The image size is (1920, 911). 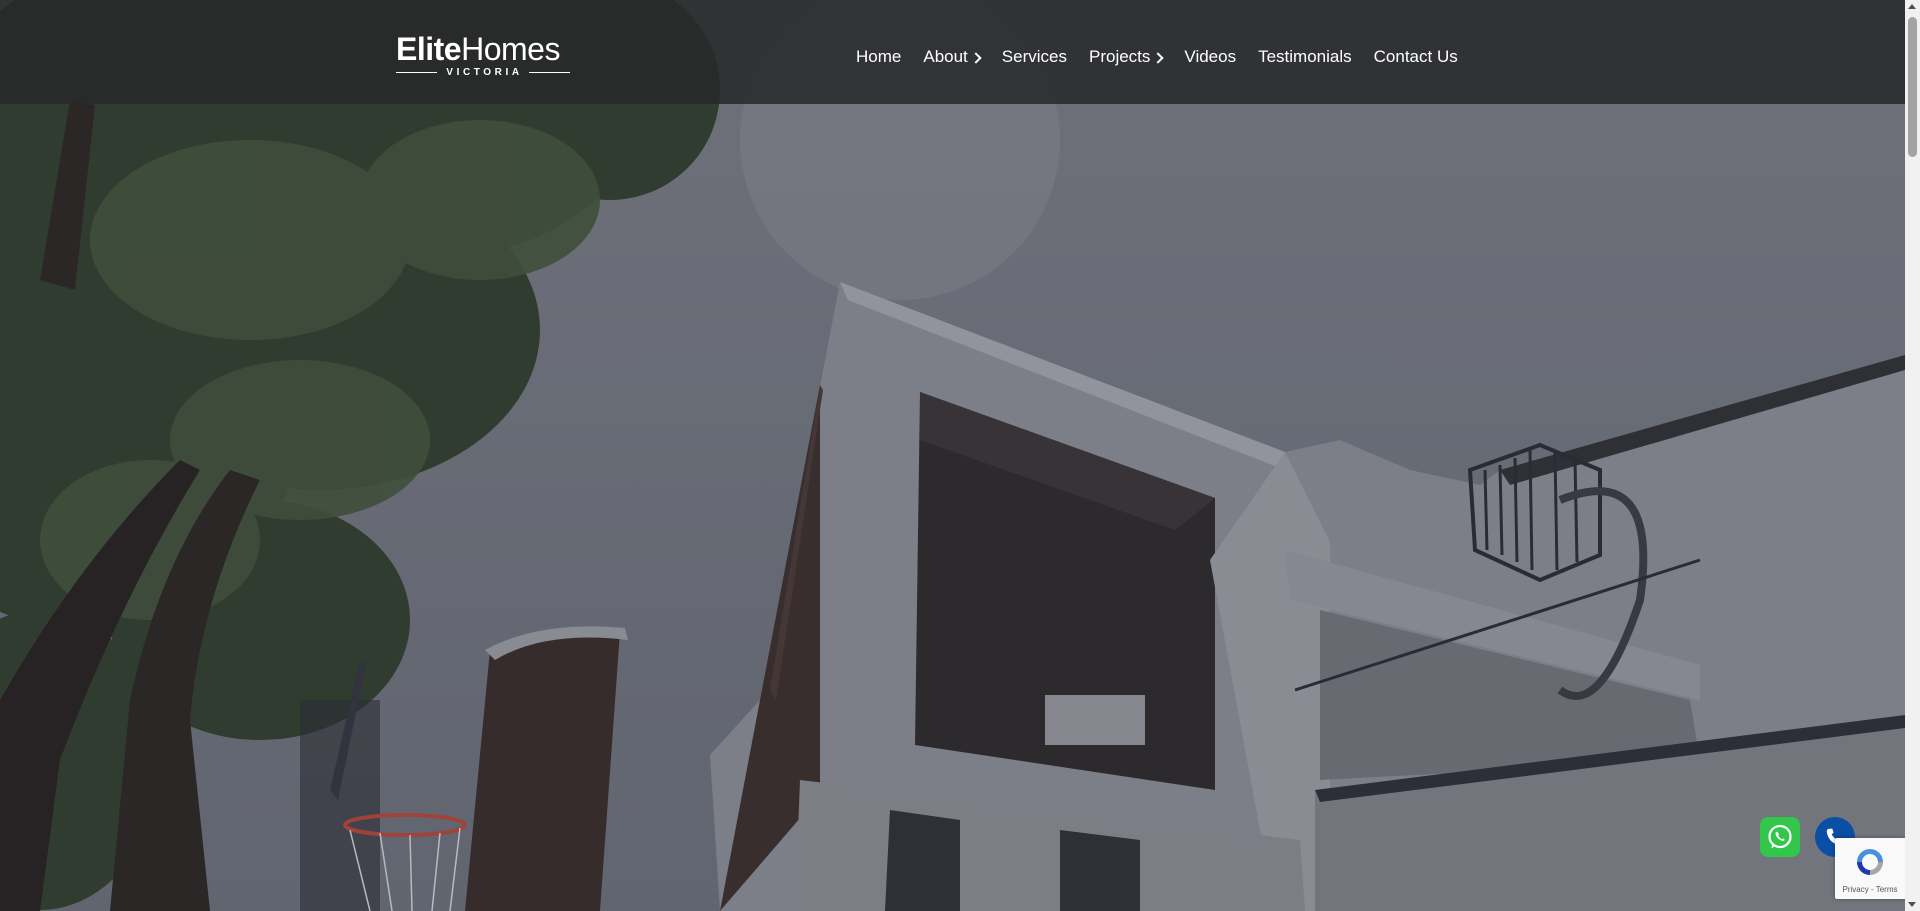 What do you see at coordinates (1870, 889) in the screenshot?
I see `recaptcha-links: Privacy - Terms` at bounding box center [1870, 889].